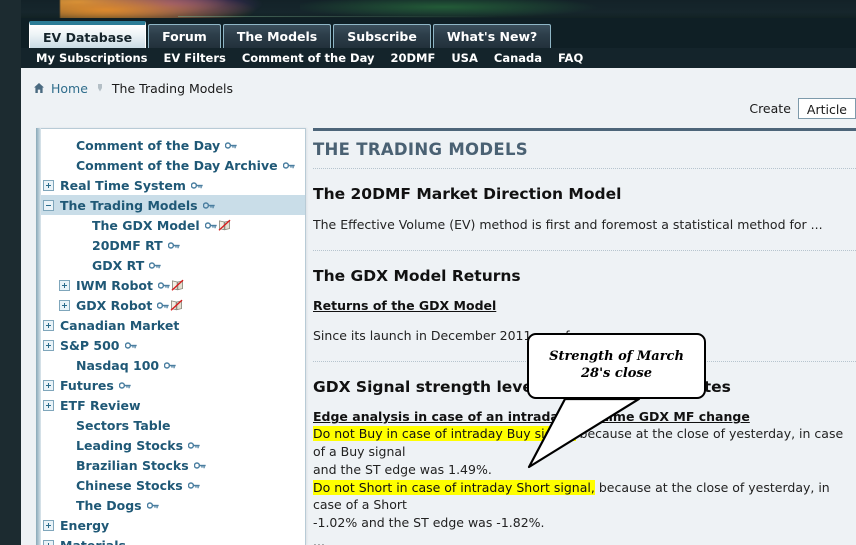 The width and height of the screenshot is (856, 545). What do you see at coordinates (48, 205) in the screenshot?
I see `collapse-toggle-icon` at bounding box center [48, 205].